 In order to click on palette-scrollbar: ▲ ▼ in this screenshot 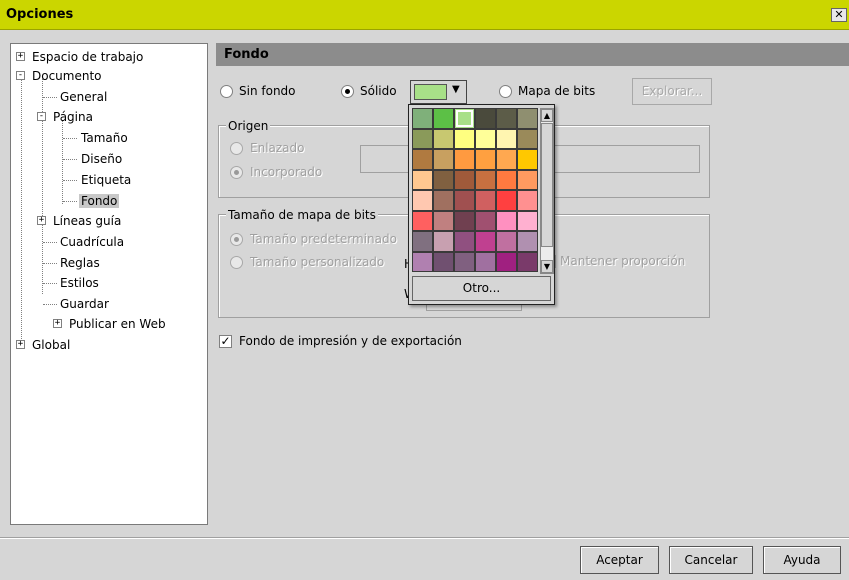, I will do `click(547, 191)`.